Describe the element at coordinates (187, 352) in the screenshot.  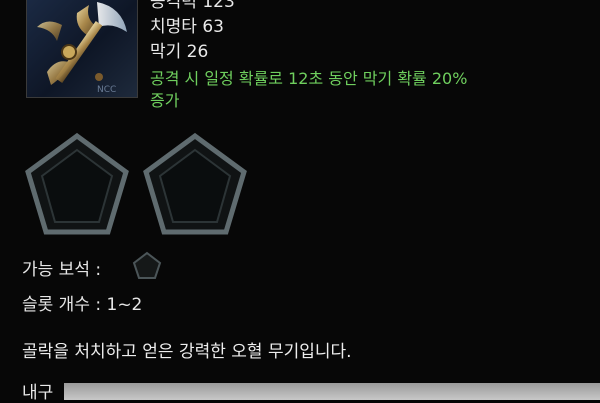
I see `item-description: 골락을 처치하고 얻은 강력한 오혈 무기입니다.` at that location.